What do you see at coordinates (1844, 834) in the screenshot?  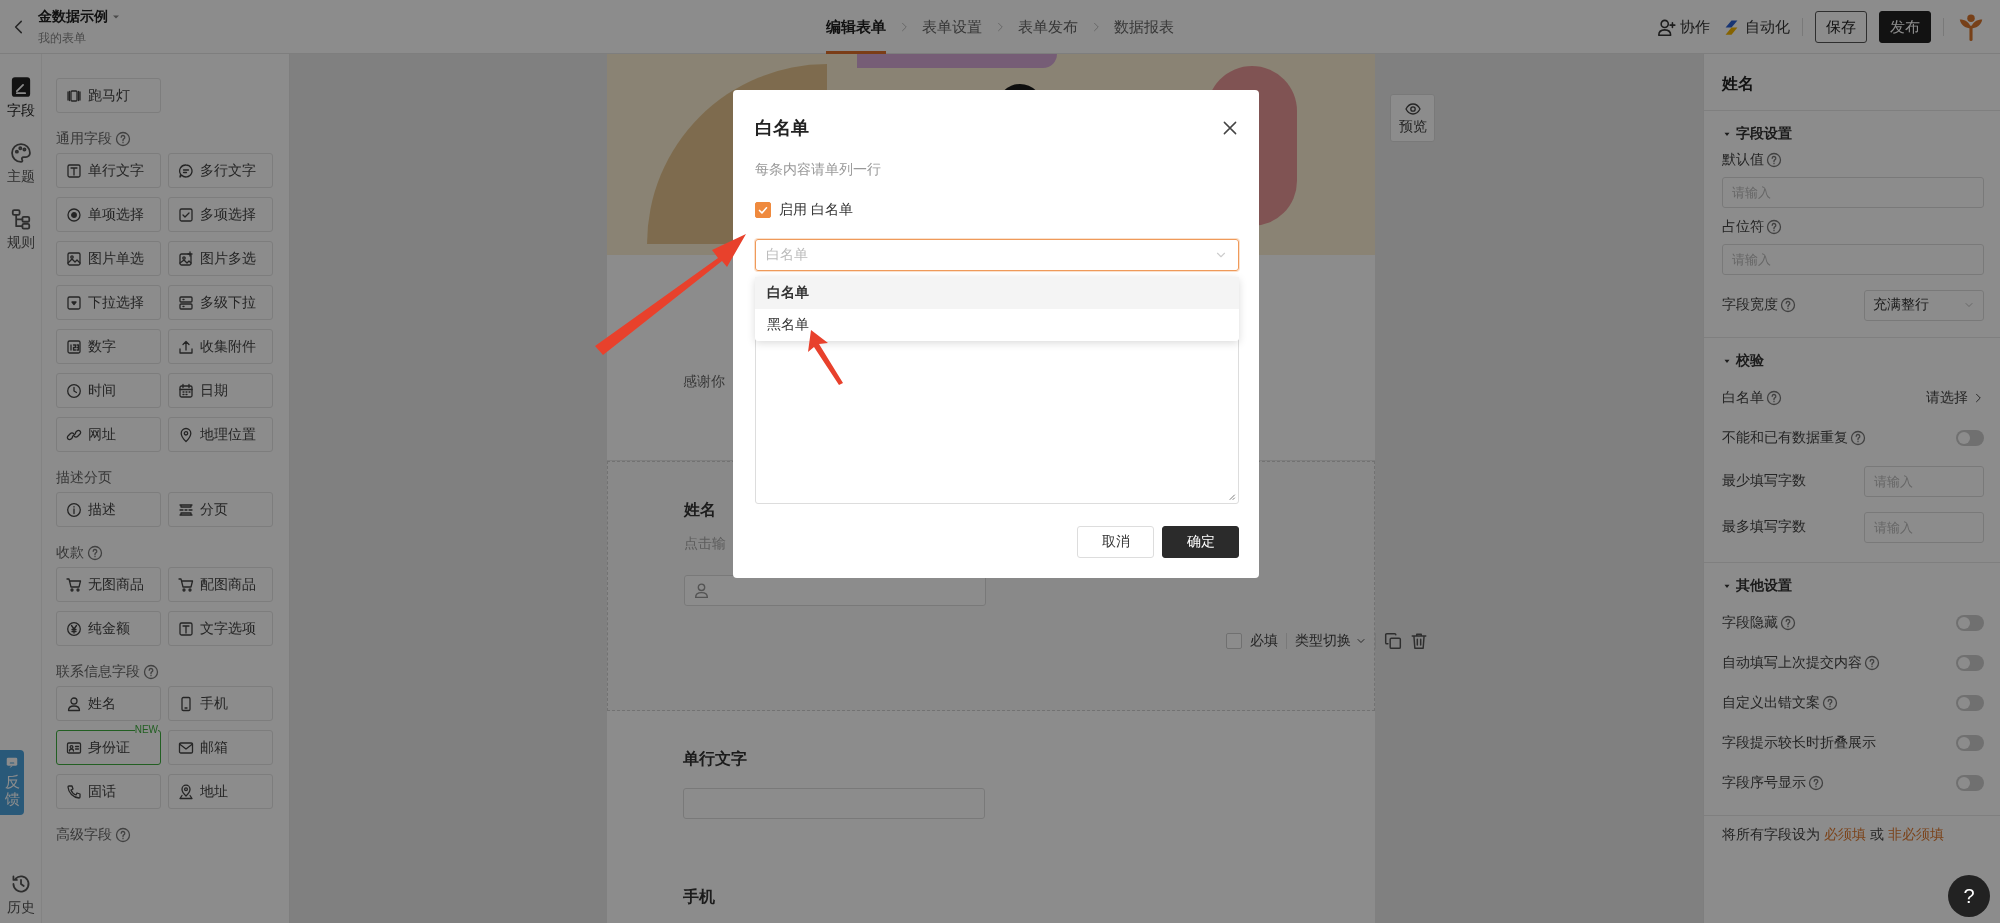 I see `required-link: 必须填` at bounding box center [1844, 834].